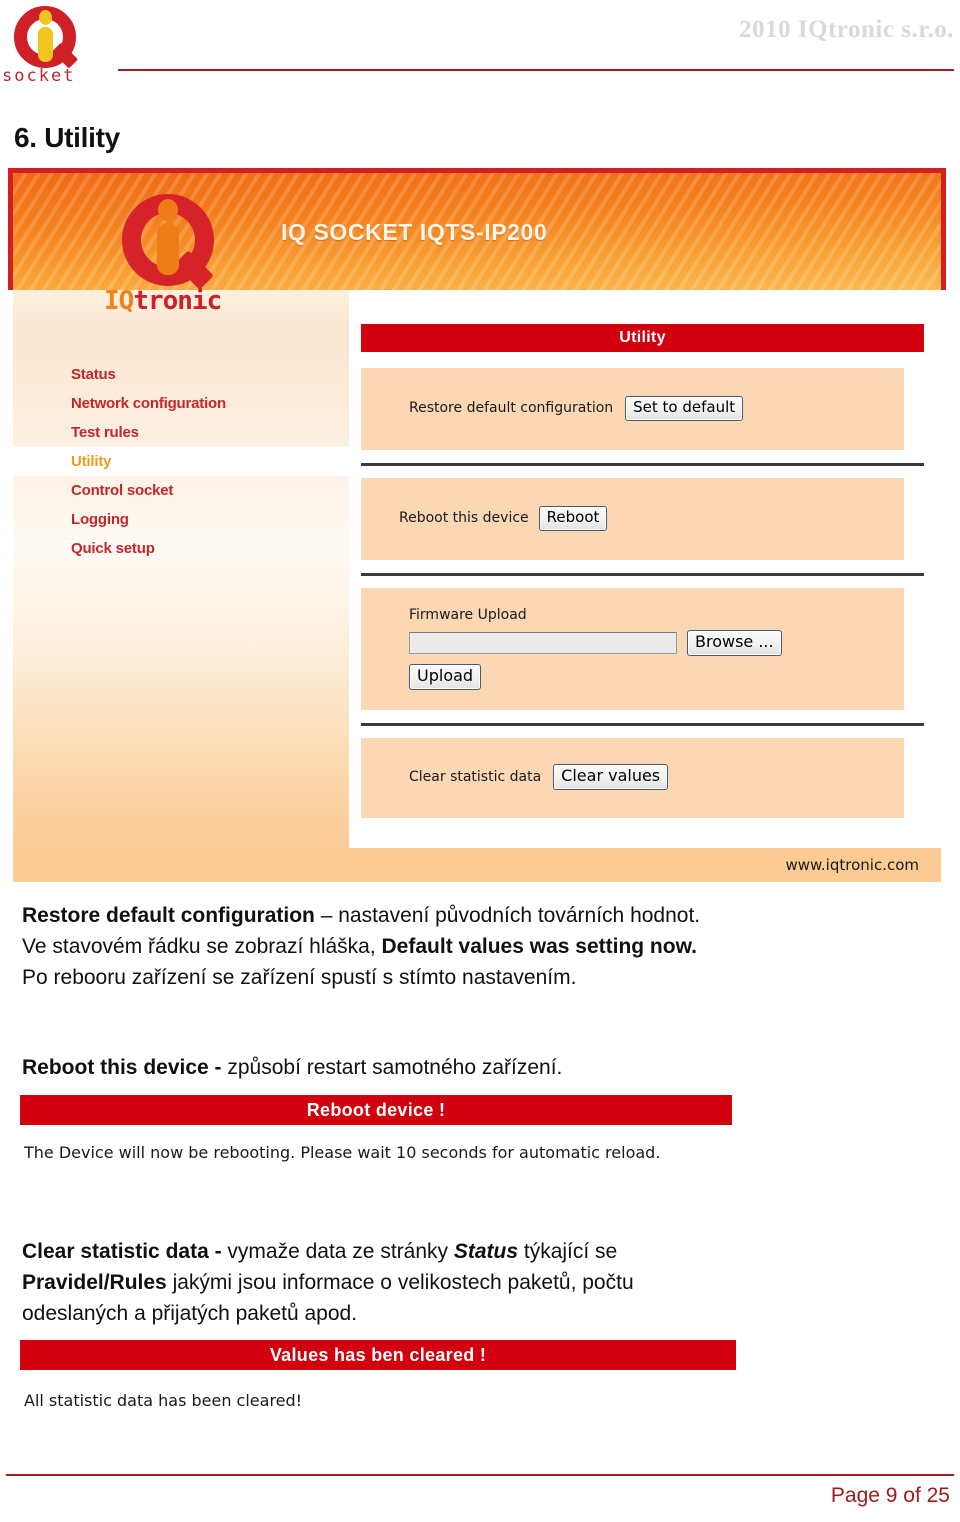 This screenshot has width=960, height=1522. I want to click on clear-text-1: vymaže data ze stránky, so click(340, 1251).